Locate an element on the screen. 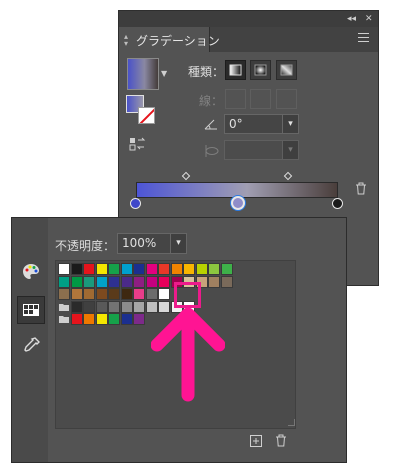 This screenshot has height=475, width=393. gradient-preview-swatch is located at coordinates (143, 74).